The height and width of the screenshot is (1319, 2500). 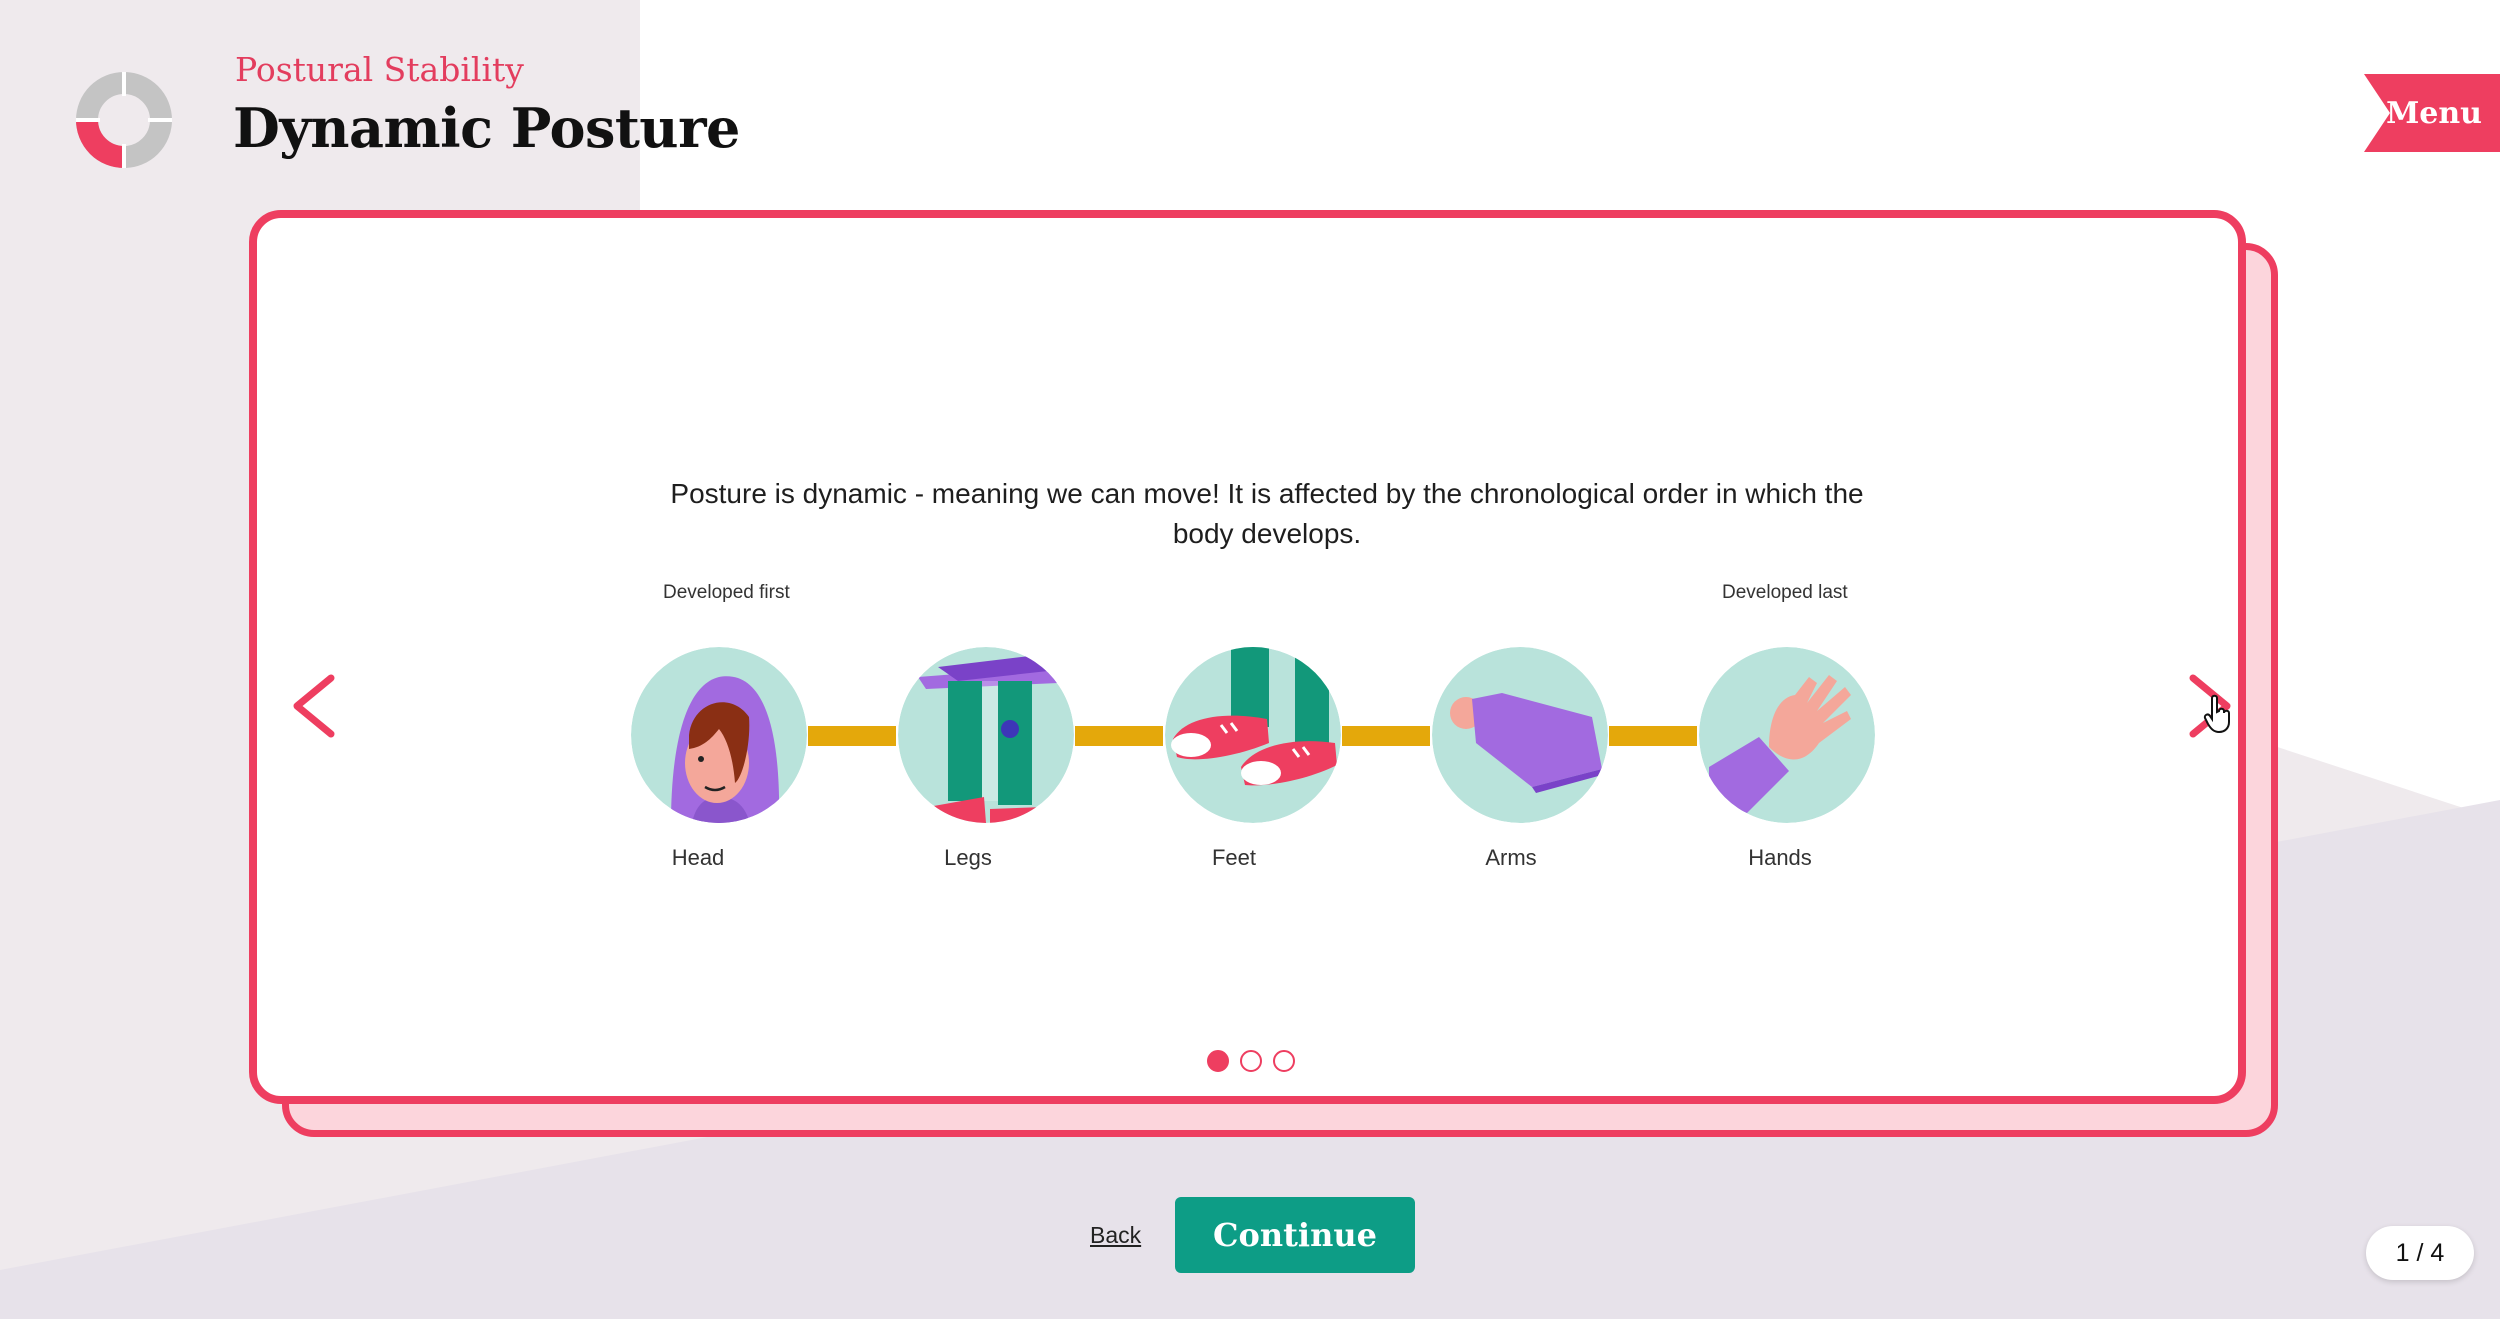 What do you see at coordinates (314, 706) in the screenshot?
I see `chevron-left-icon` at bounding box center [314, 706].